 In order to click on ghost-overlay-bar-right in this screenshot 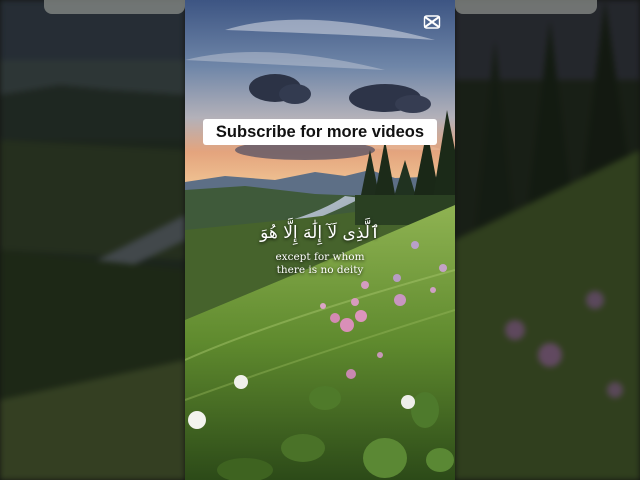, I will do `click(526, 7)`.